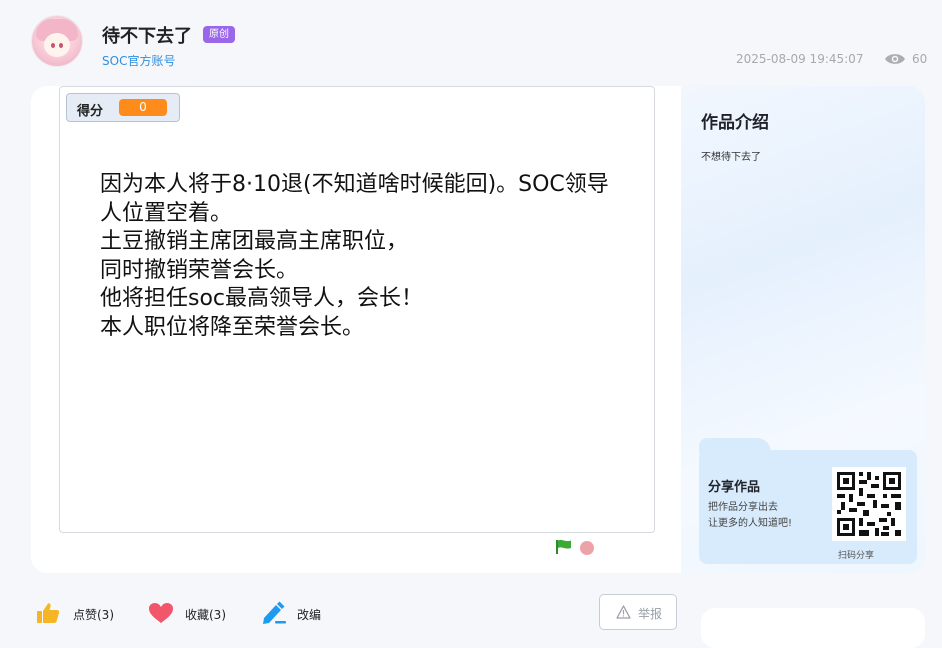 This screenshot has height=648, width=942. I want to click on author-link: SOC官方账号, so click(138, 60).